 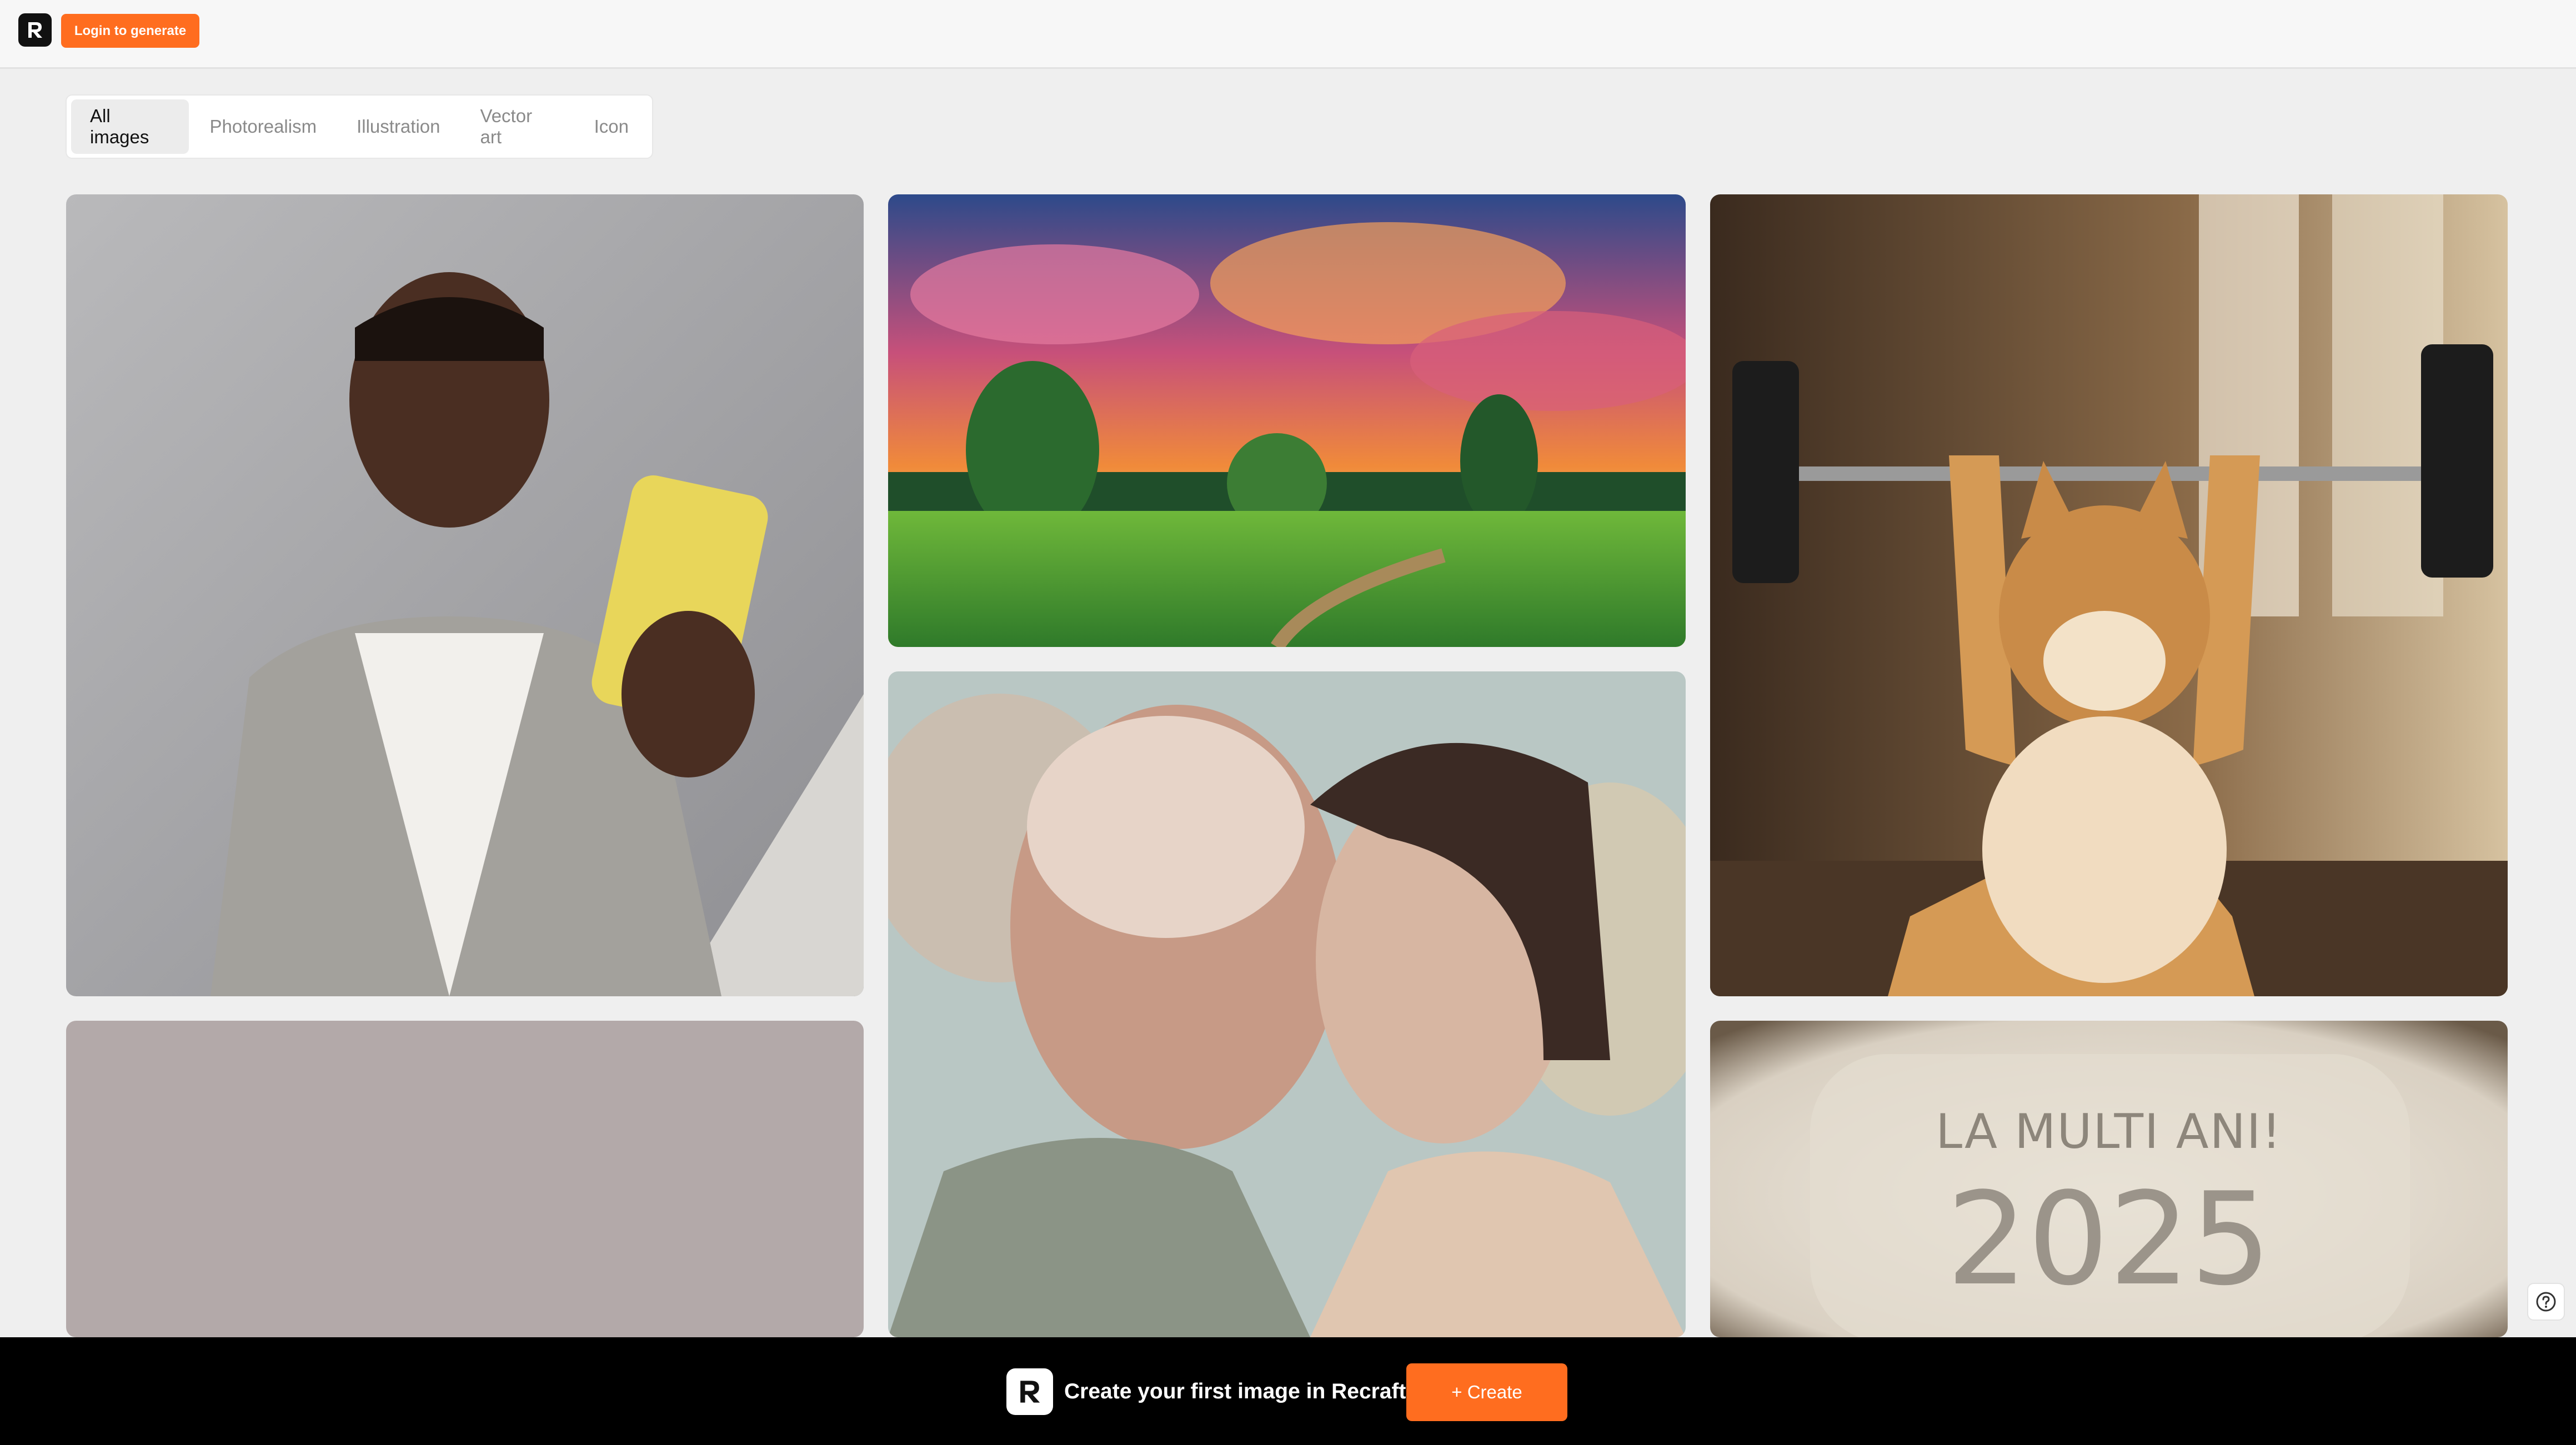 I want to click on question-circle-icon, so click(x=2546, y=1302).